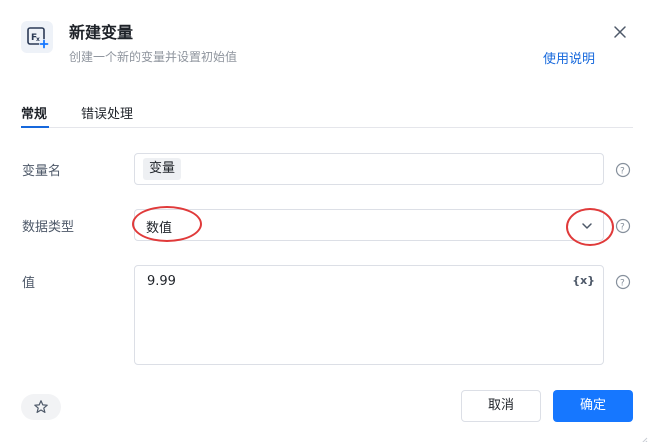  I want to click on resize-grip-icon, so click(644, 436).